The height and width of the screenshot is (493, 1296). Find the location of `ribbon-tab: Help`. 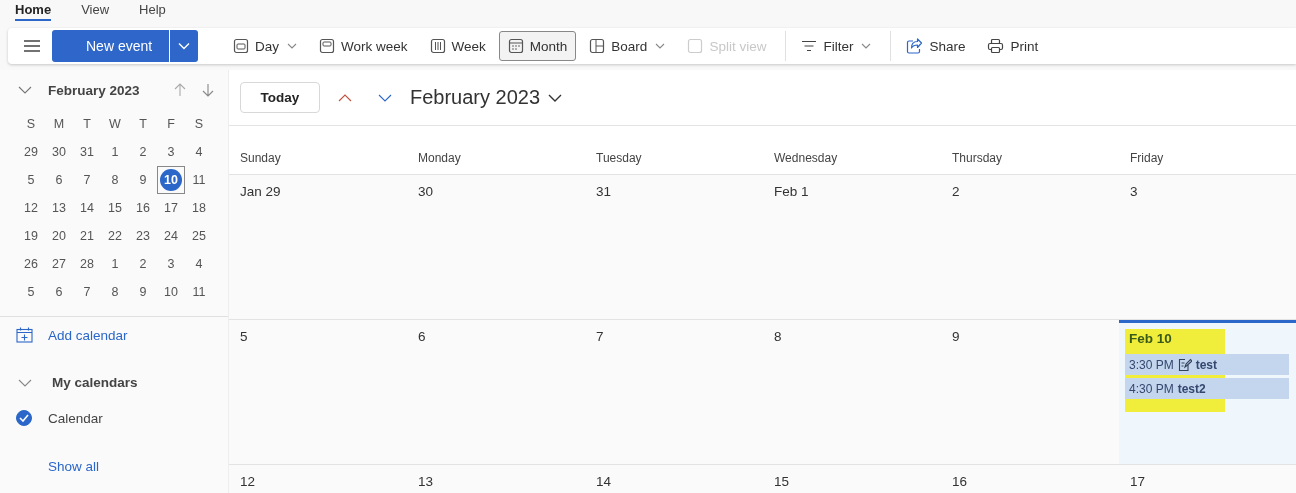

ribbon-tab: Help is located at coordinates (152, 10).